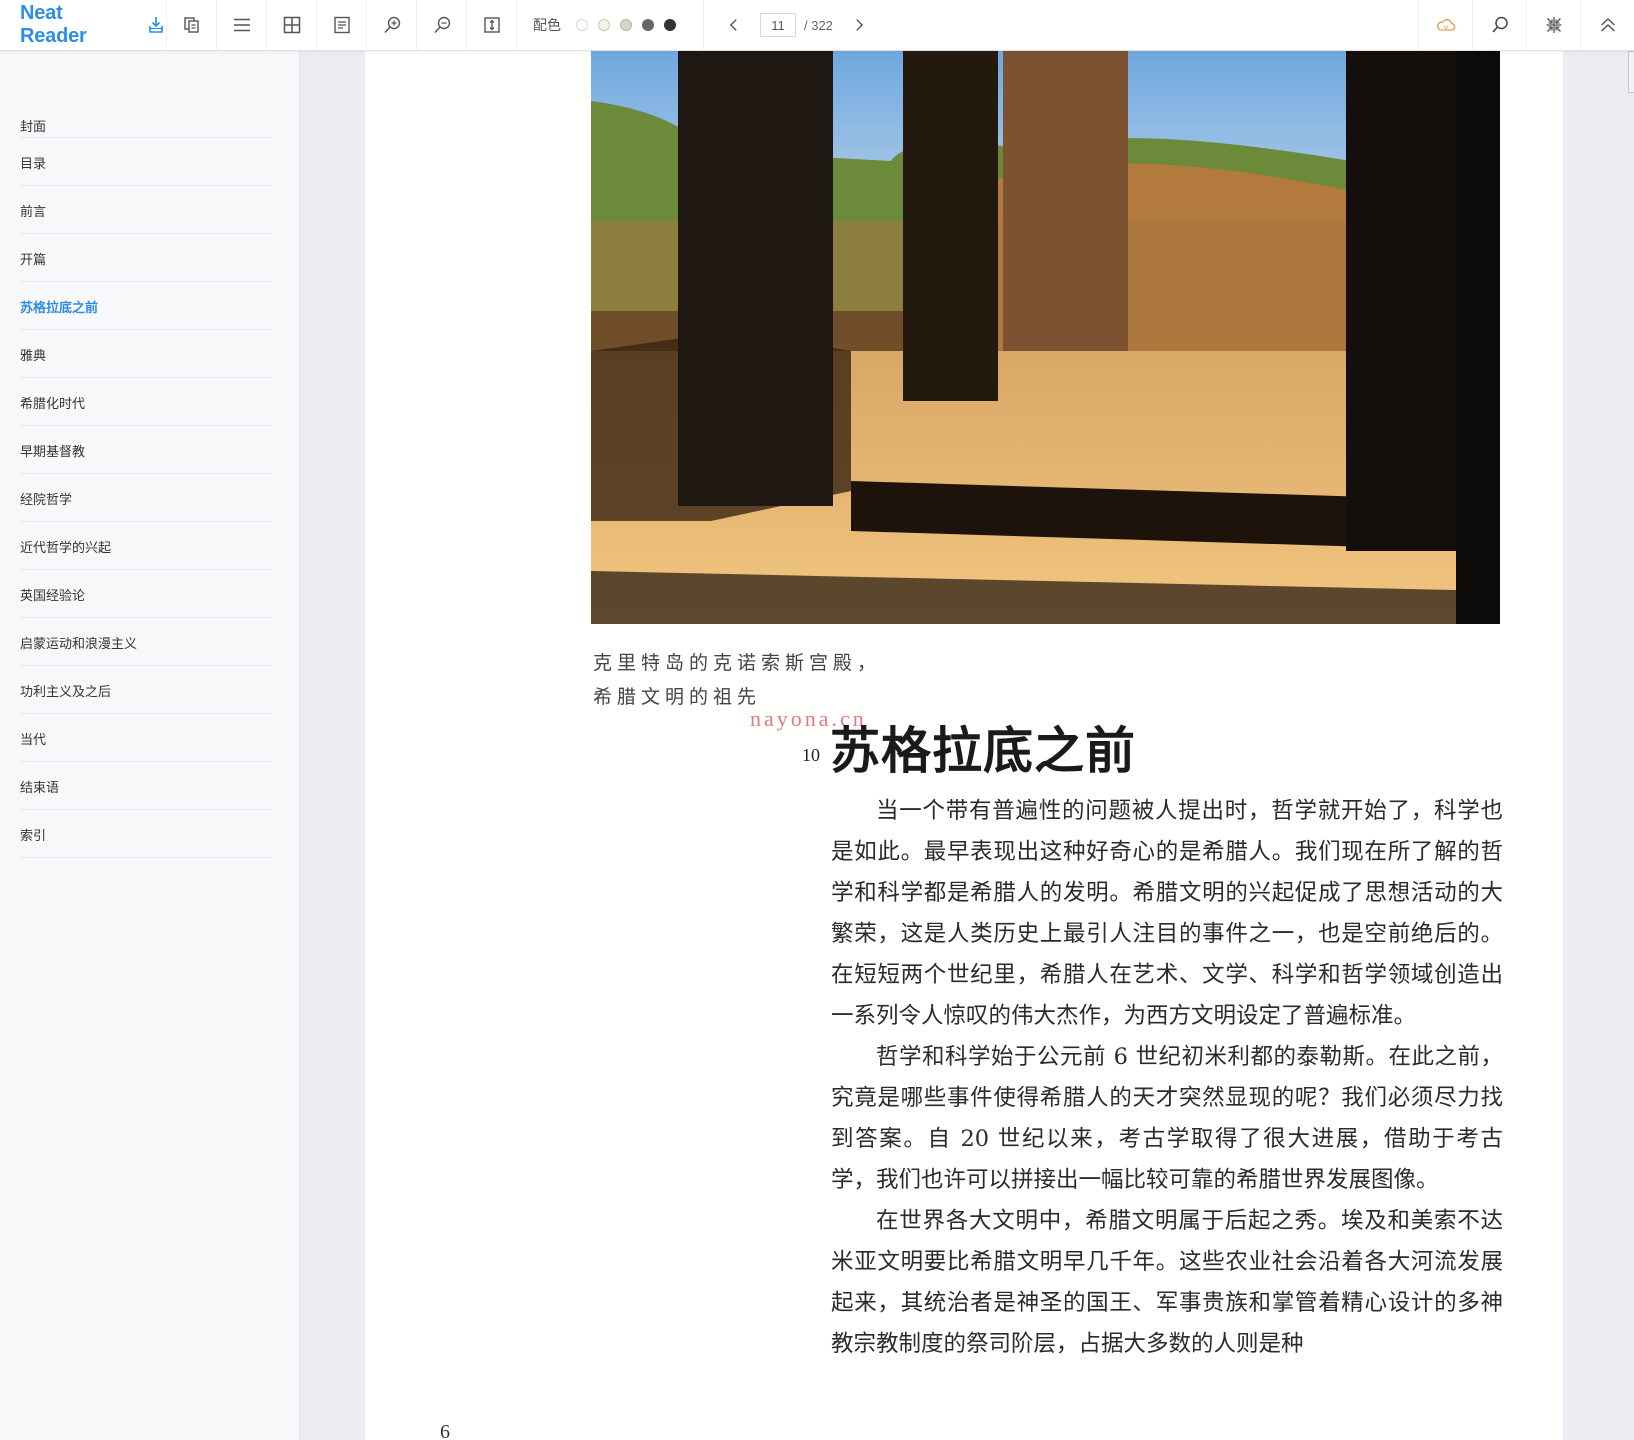 The width and height of the screenshot is (1634, 1440). Describe the element at coordinates (582, 25) in the screenshot. I see `swatch-white` at that location.